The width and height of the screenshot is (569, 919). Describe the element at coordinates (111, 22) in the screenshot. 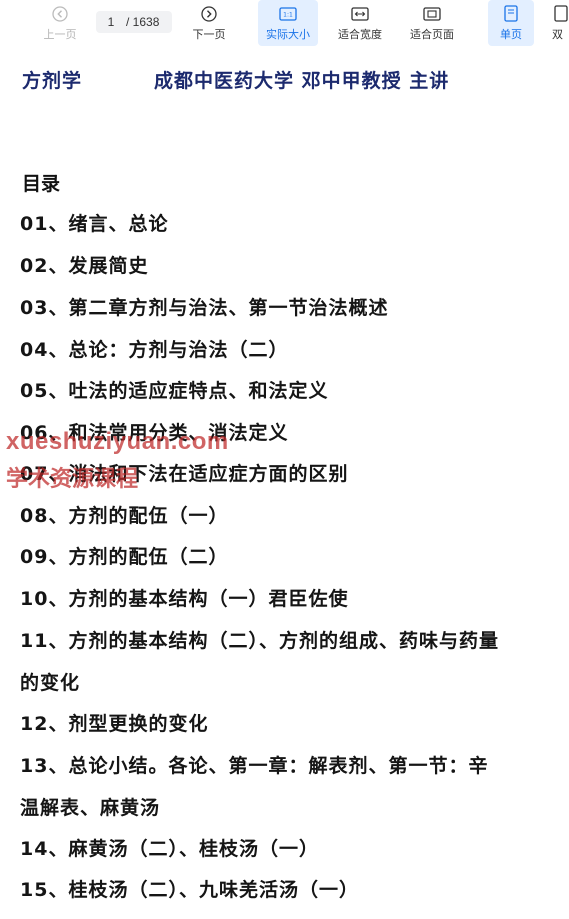

I see `current-page-input: 1` at that location.